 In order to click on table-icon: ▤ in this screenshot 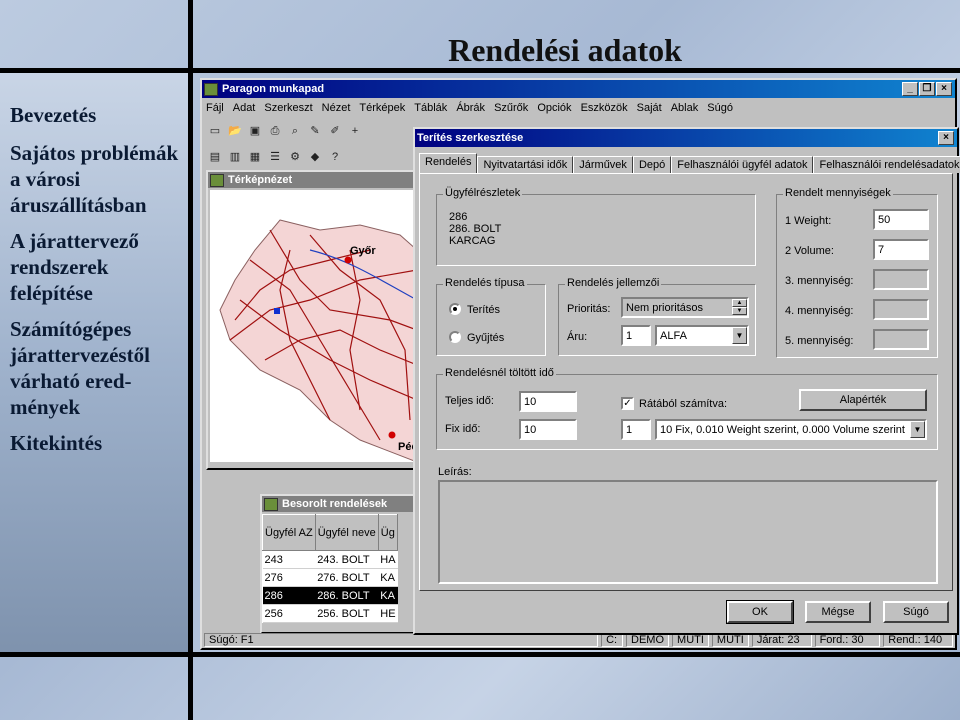, I will do `click(215, 157)`.